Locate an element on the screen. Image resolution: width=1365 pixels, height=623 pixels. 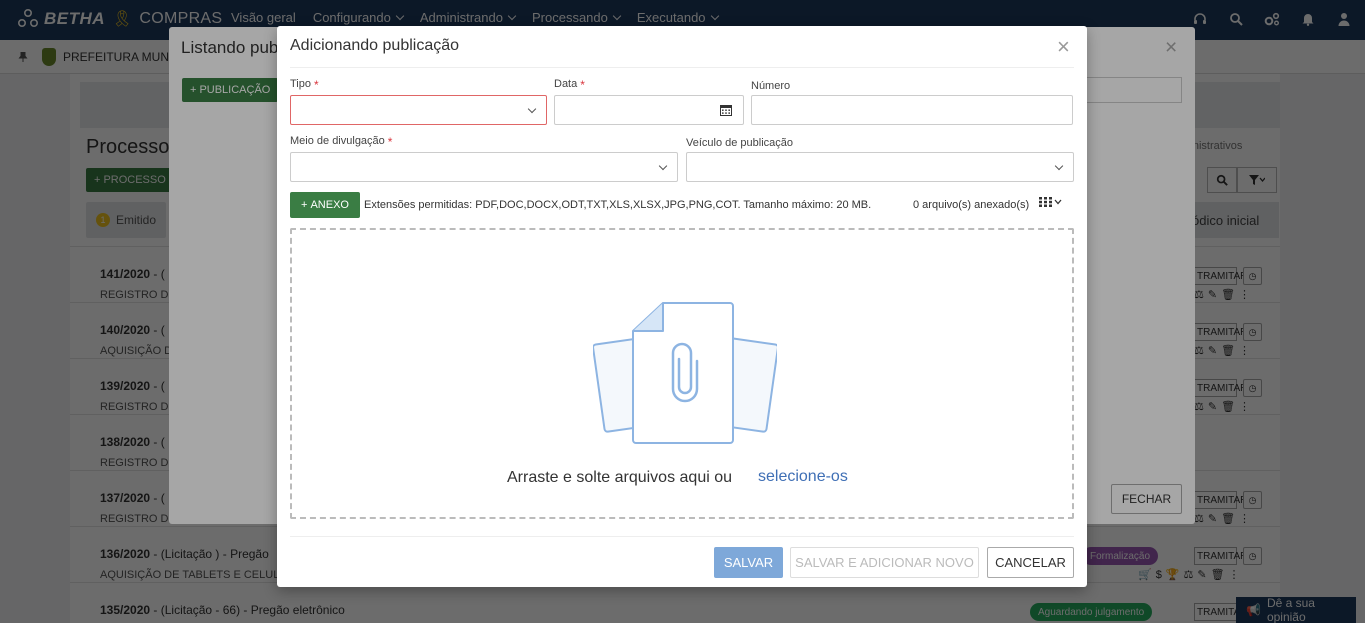
plus-icon: + is located at coordinates (304, 205).